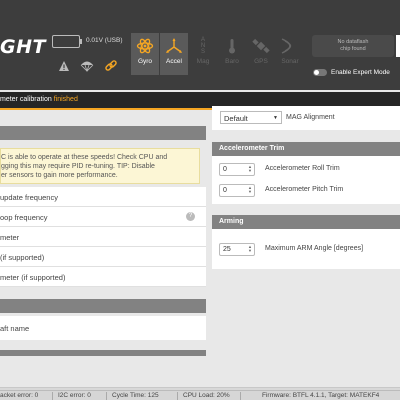 The image size is (400, 400). Describe the element at coordinates (23, 47) in the screenshot. I see `app-logo: GHT` at that location.